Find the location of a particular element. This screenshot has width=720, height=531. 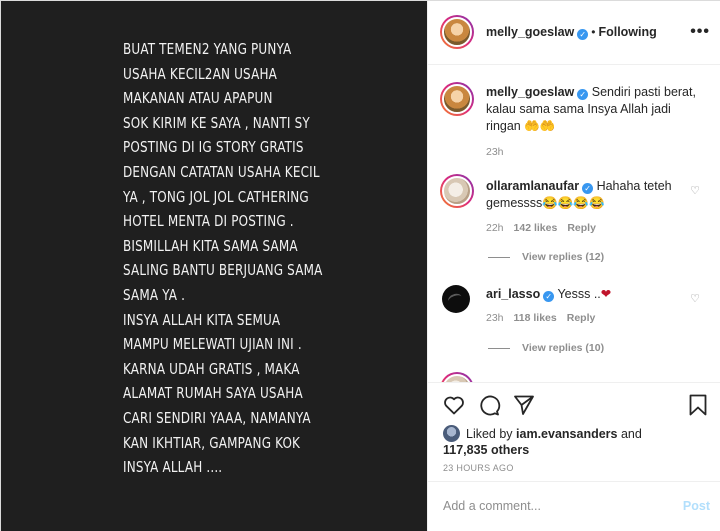

comment-meta: 22h 142 likes Reply is located at coordinates (546, 228).